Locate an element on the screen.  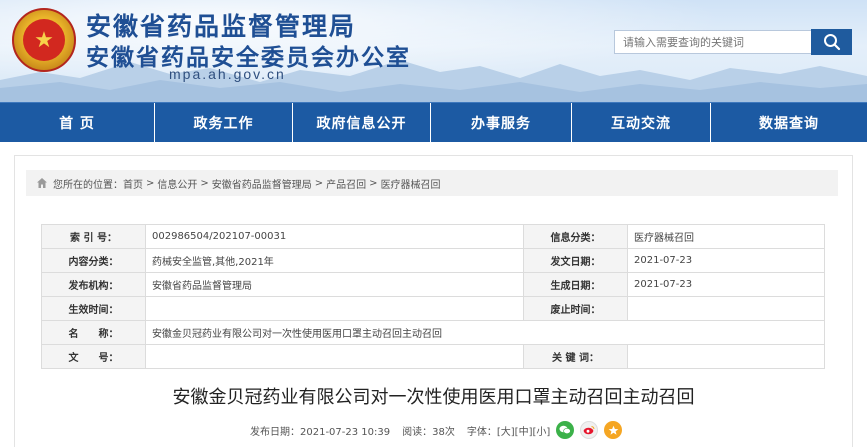
search-input is located at coordinates (713, 42).